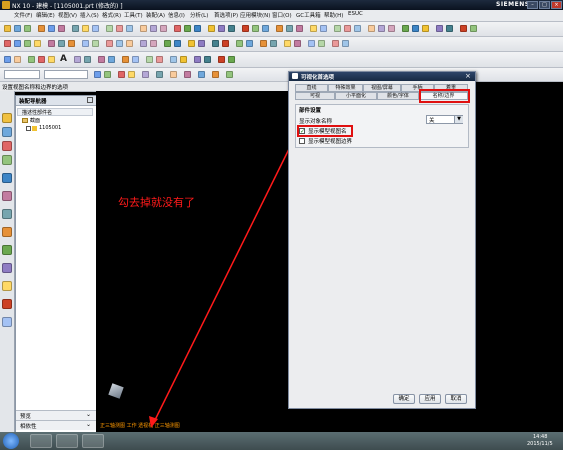 The image size is (563, 450). What do you see at coordinates (295, 76) in the screenshot?
I see `dialog-gear-icon` at bounding box center [295, 76].